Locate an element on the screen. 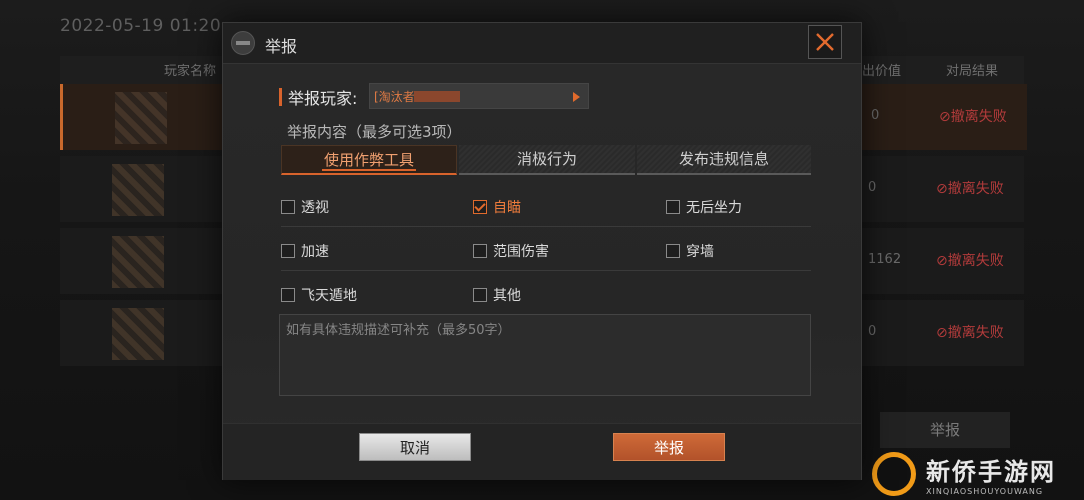  description-input is located at coordinates (545, 355).